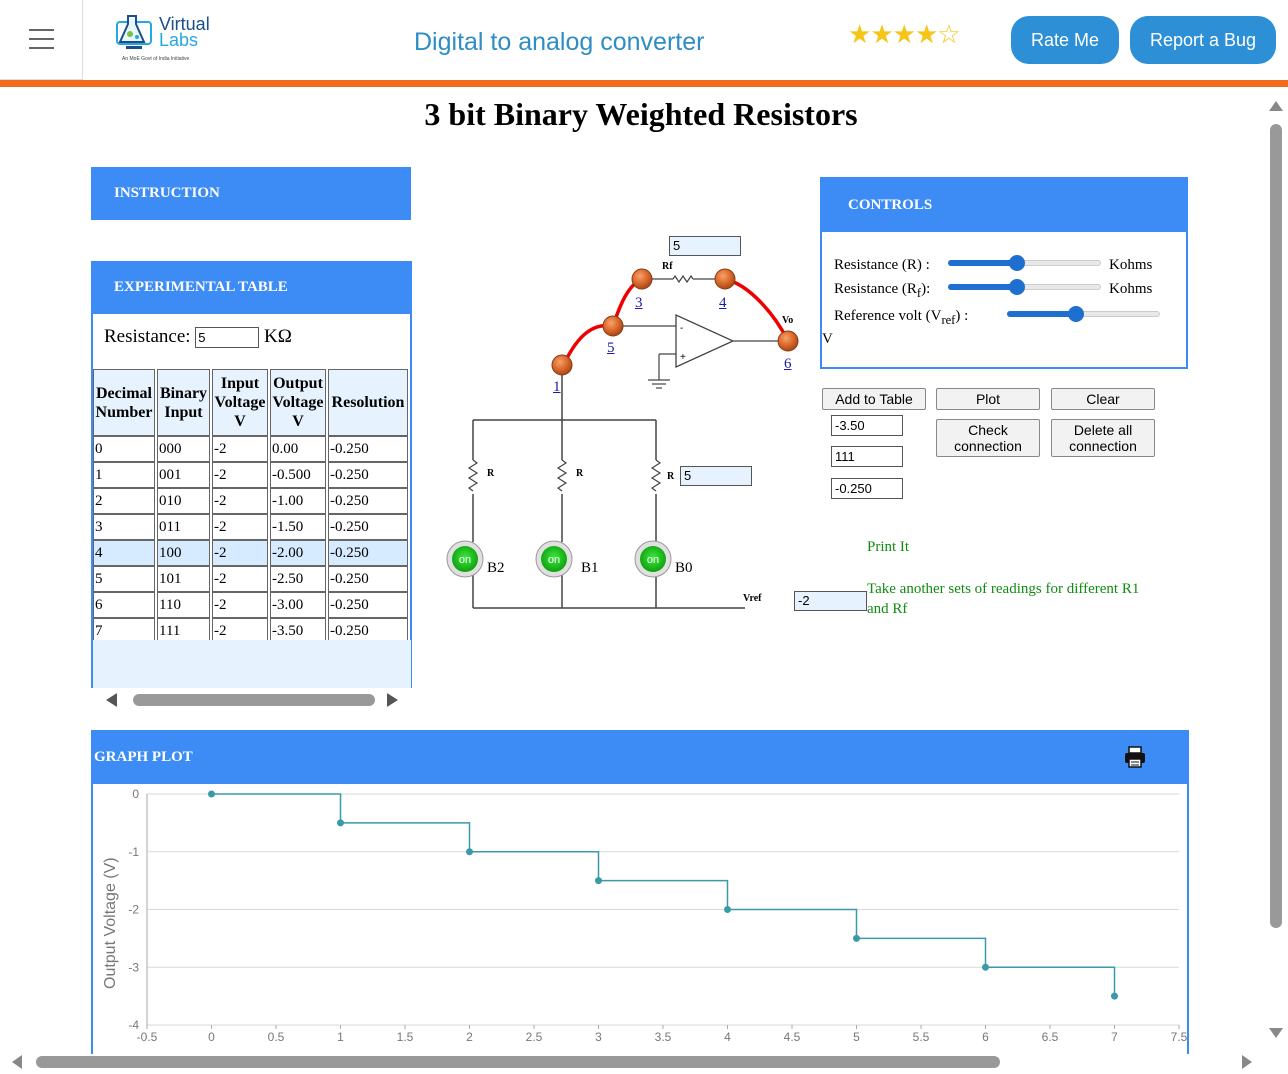  What do you see at coordinates (1135, 757) in the screenshot?
I see `printer-icon` at bounding box center [1135, 757].